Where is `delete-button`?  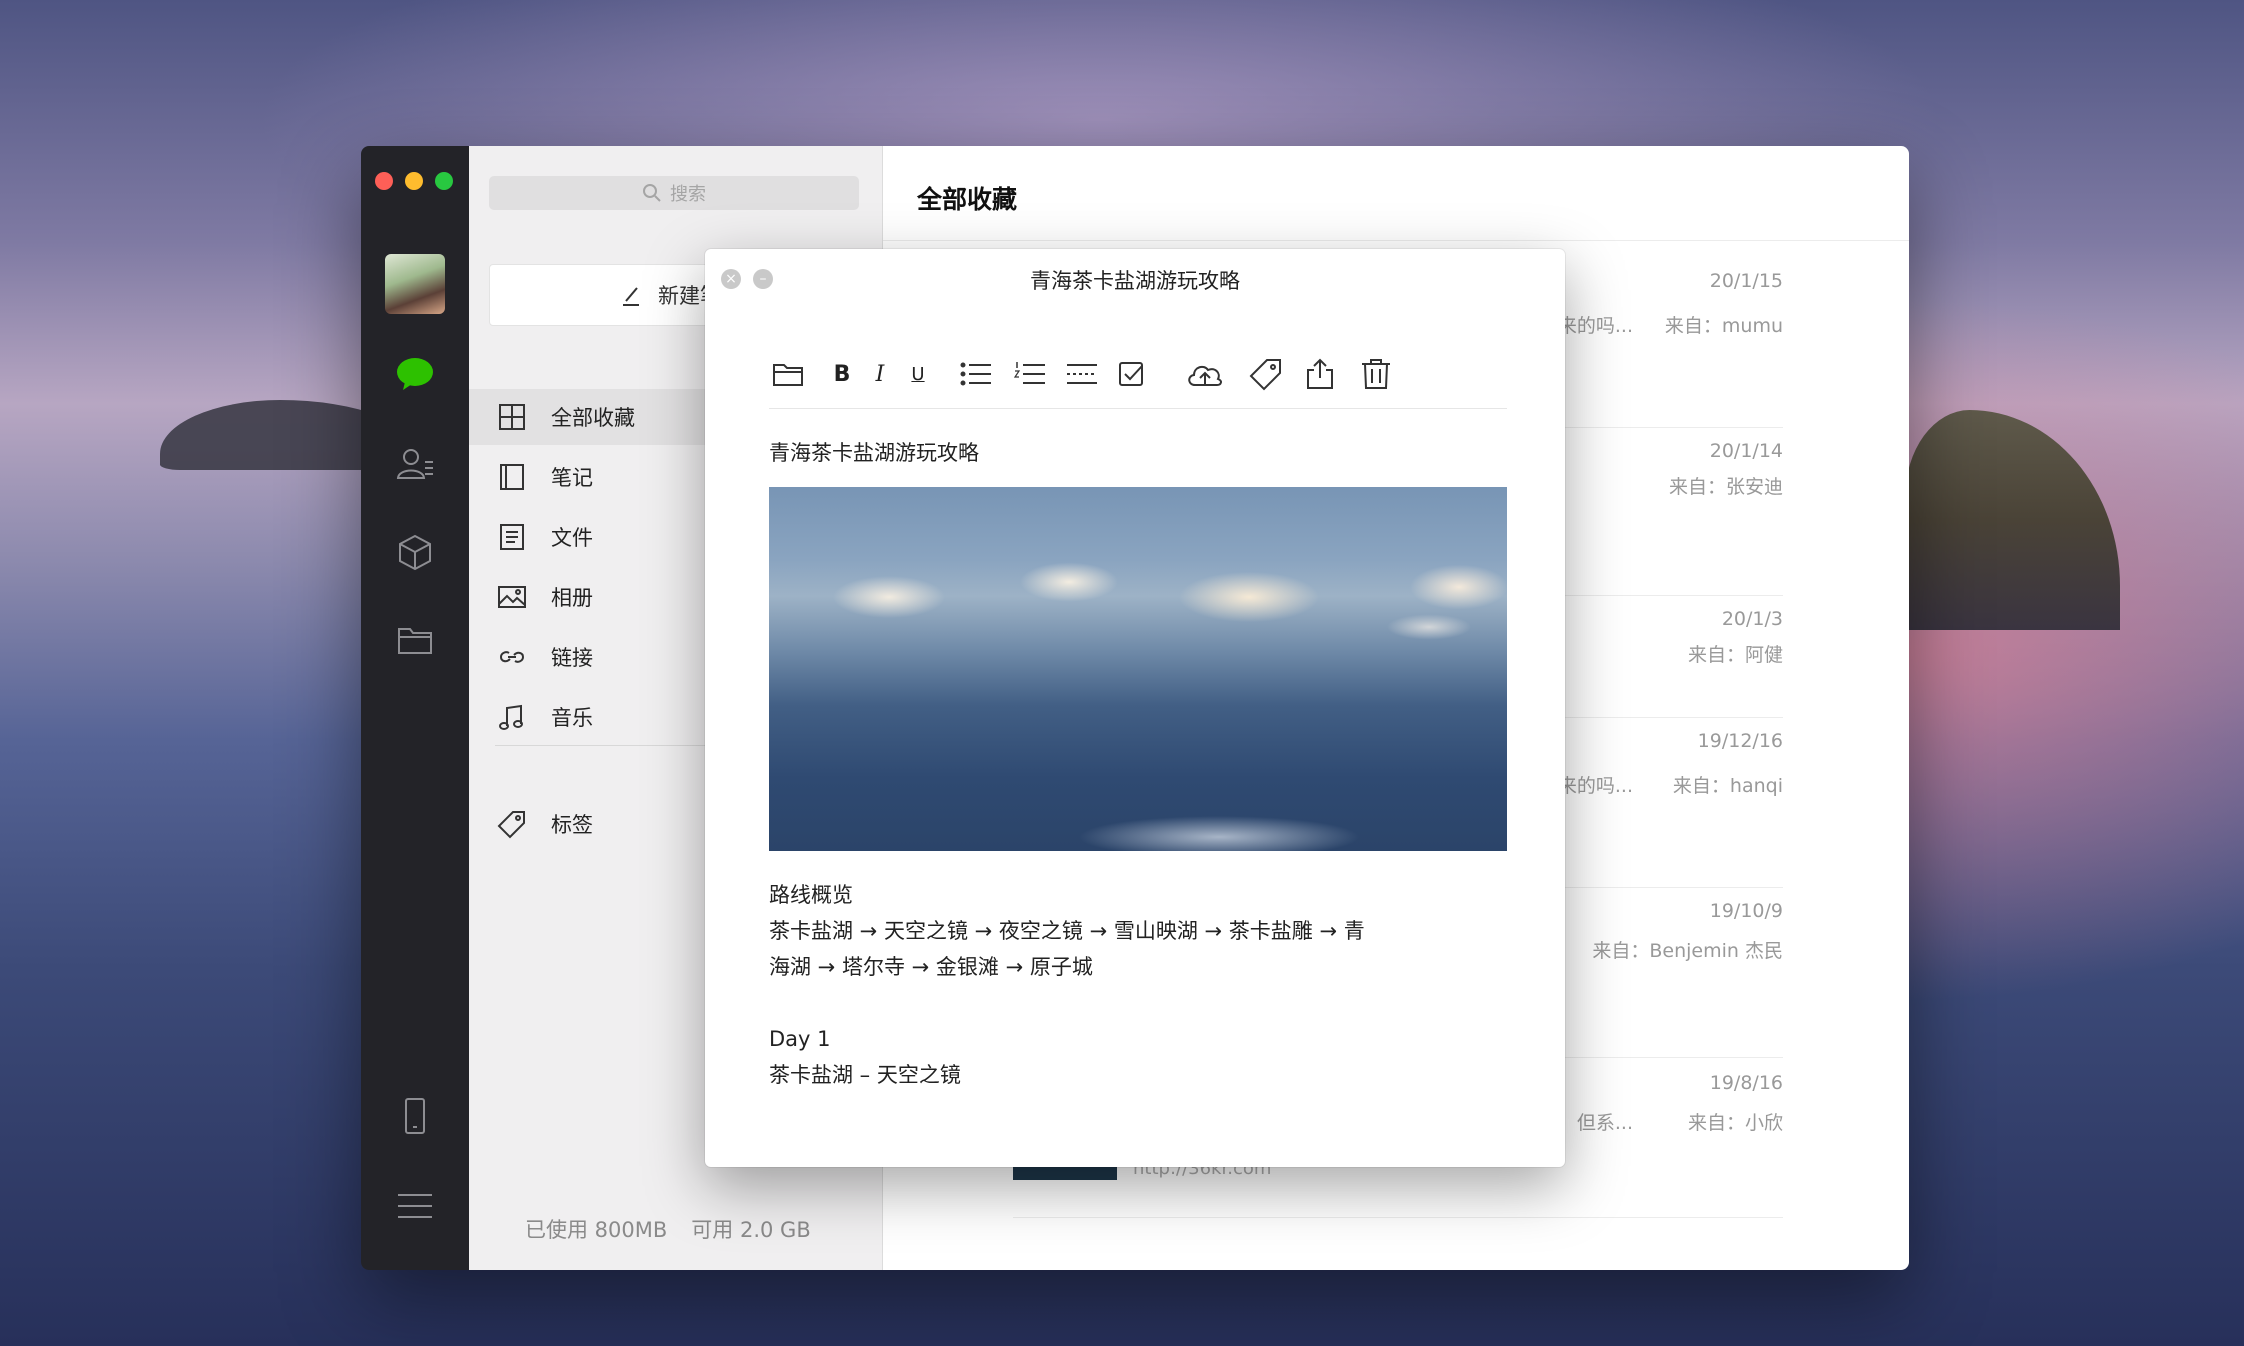
delete-button is located at coordinates (1376, 374).